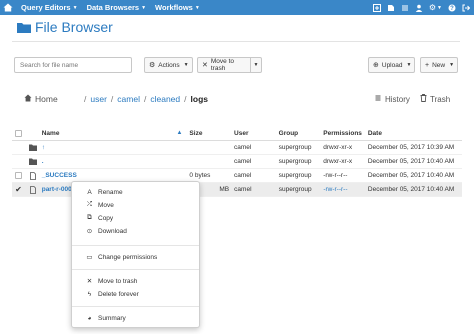  I want to click on editor-icon, so click(376, 7).